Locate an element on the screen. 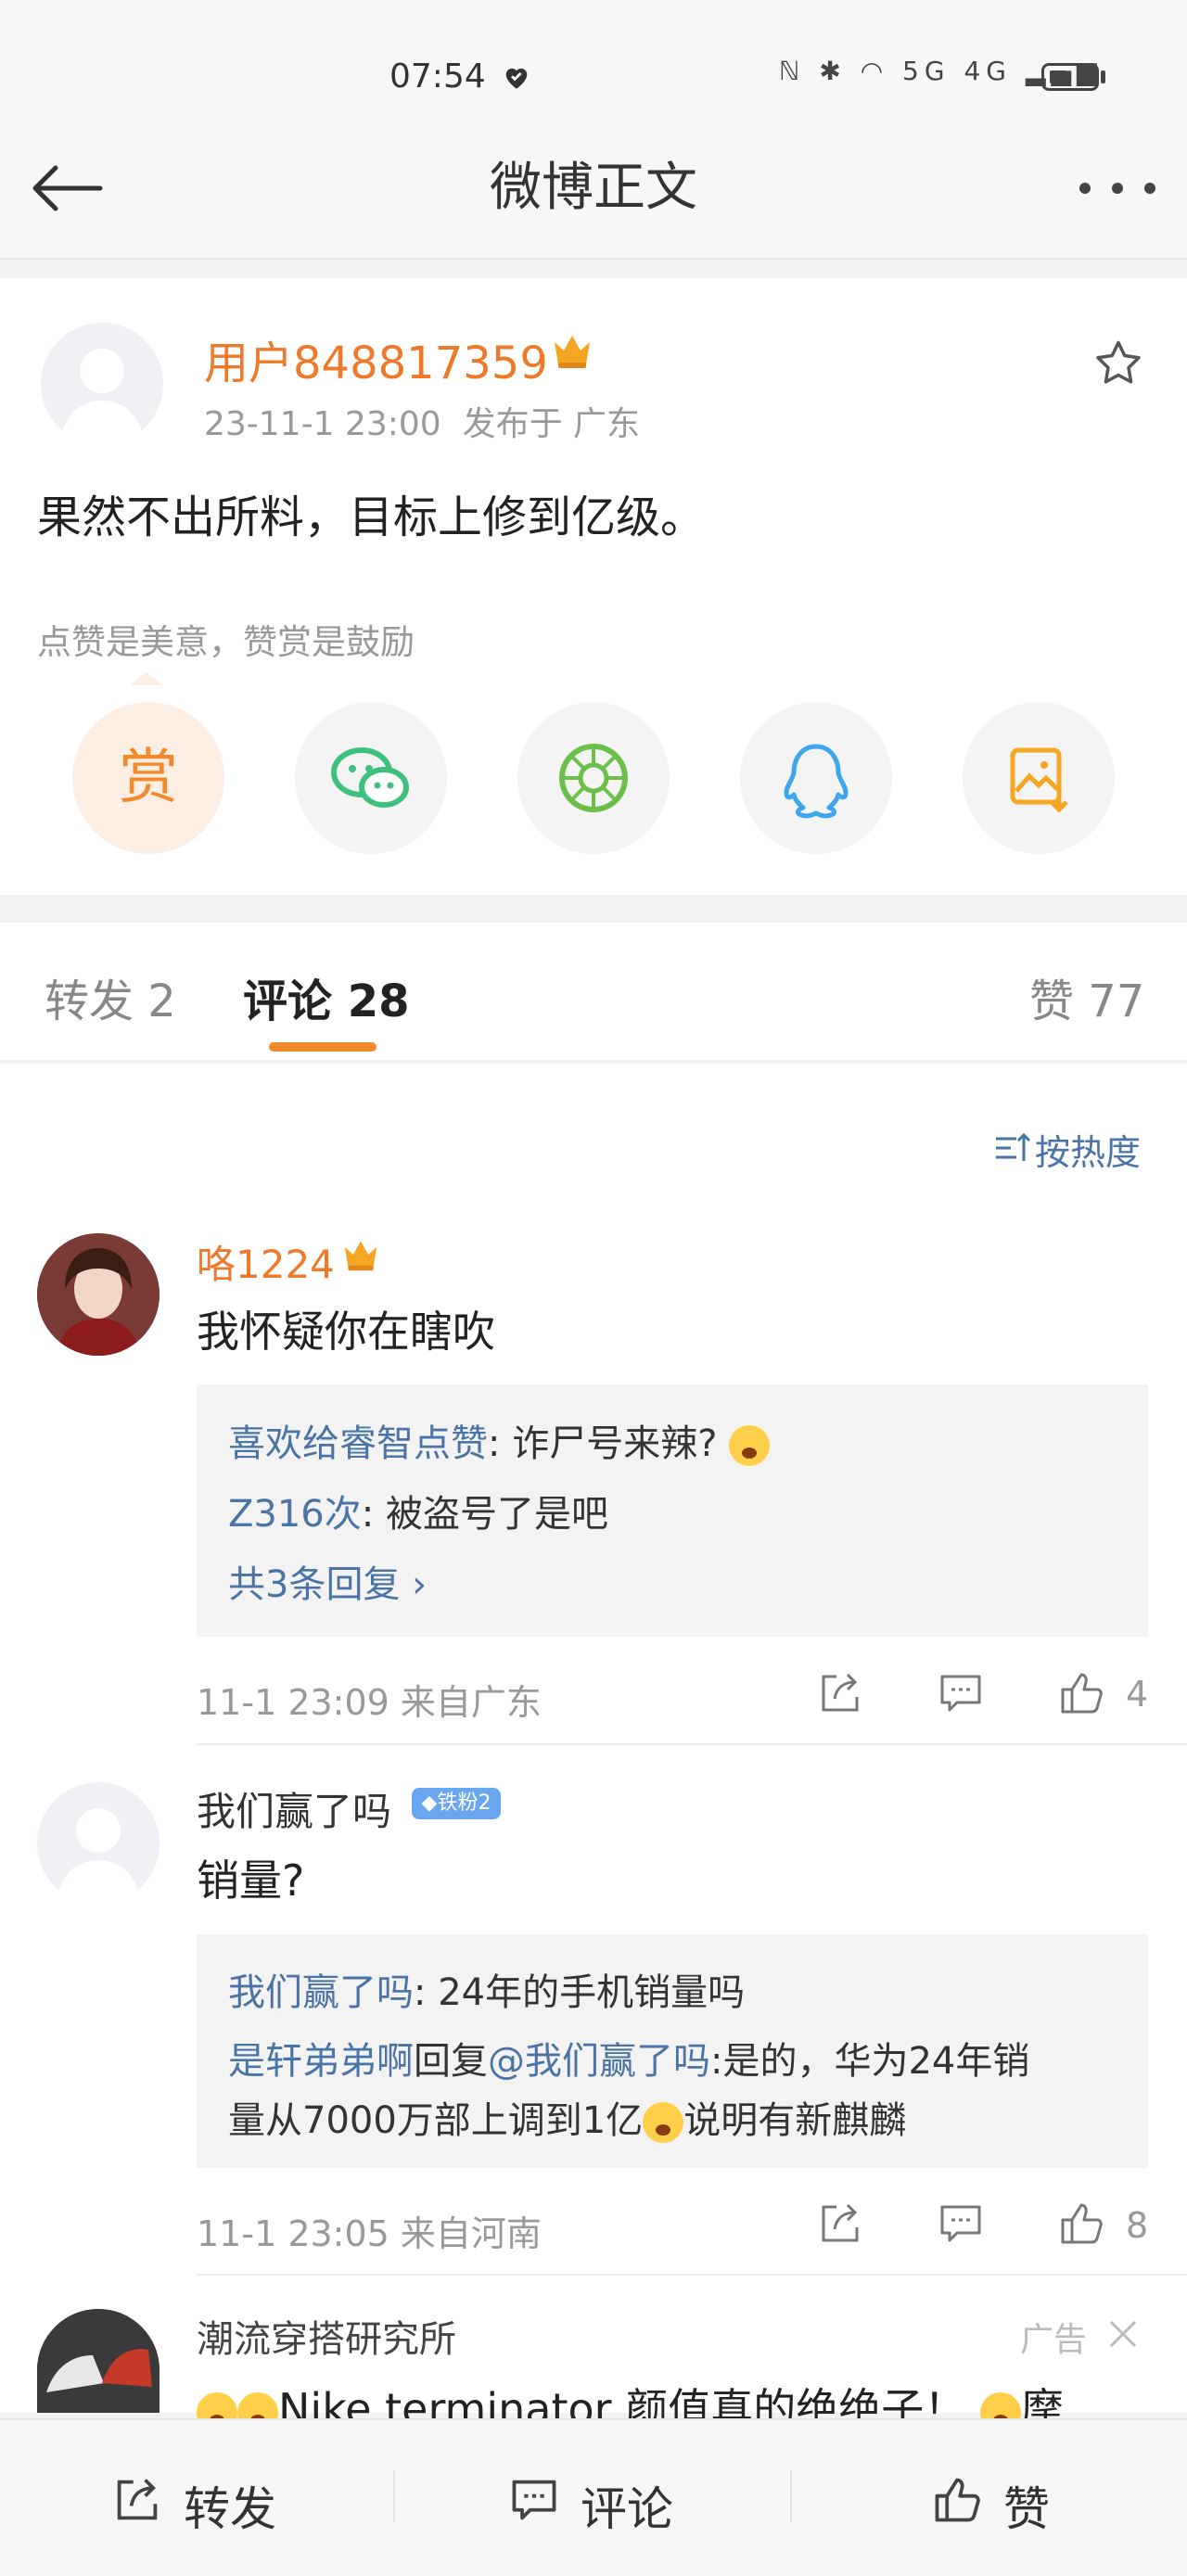  mention-link: @我们赢了吗 is located at coordinates (599, 2061).